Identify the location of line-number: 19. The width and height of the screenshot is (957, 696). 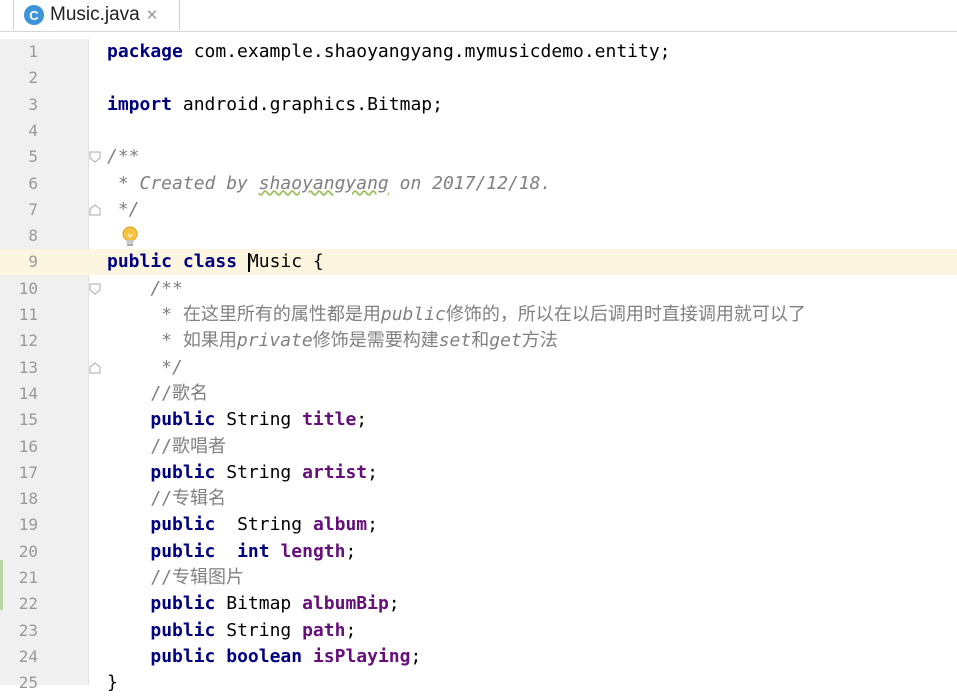
(28, 525).